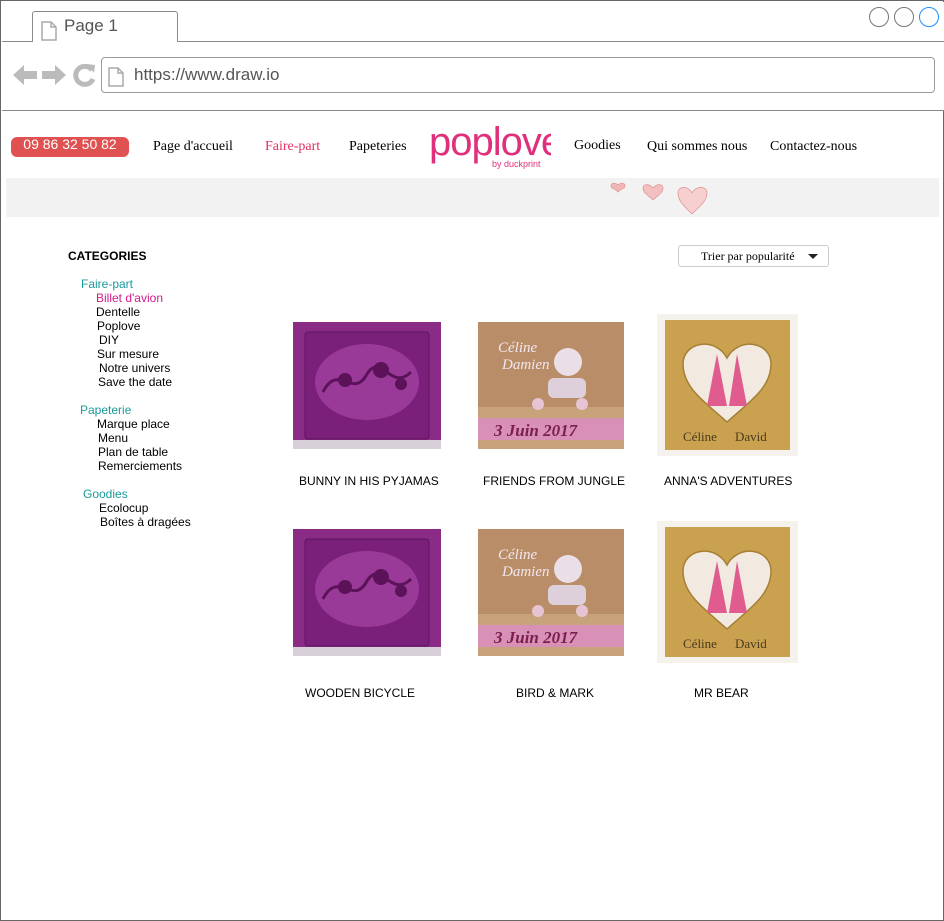 This screenshot has width=944, height=921. I want to click on category-item-boites-dragees: Boîtes à dragées, so click(145, 522).